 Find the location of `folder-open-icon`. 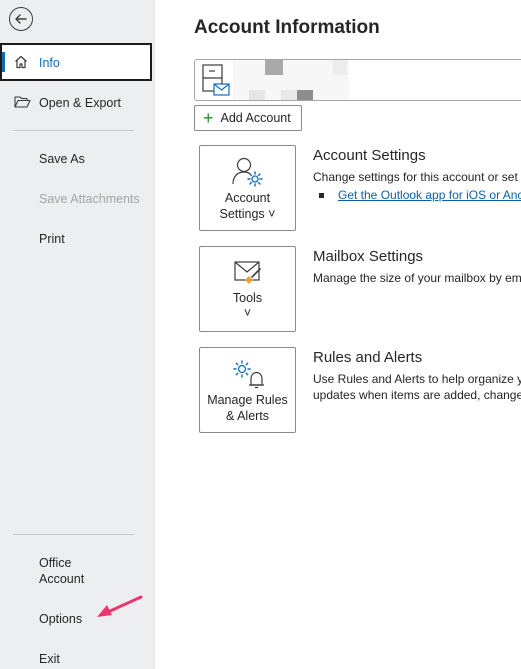

folder-open-icon is located at coordinates (22, 102).